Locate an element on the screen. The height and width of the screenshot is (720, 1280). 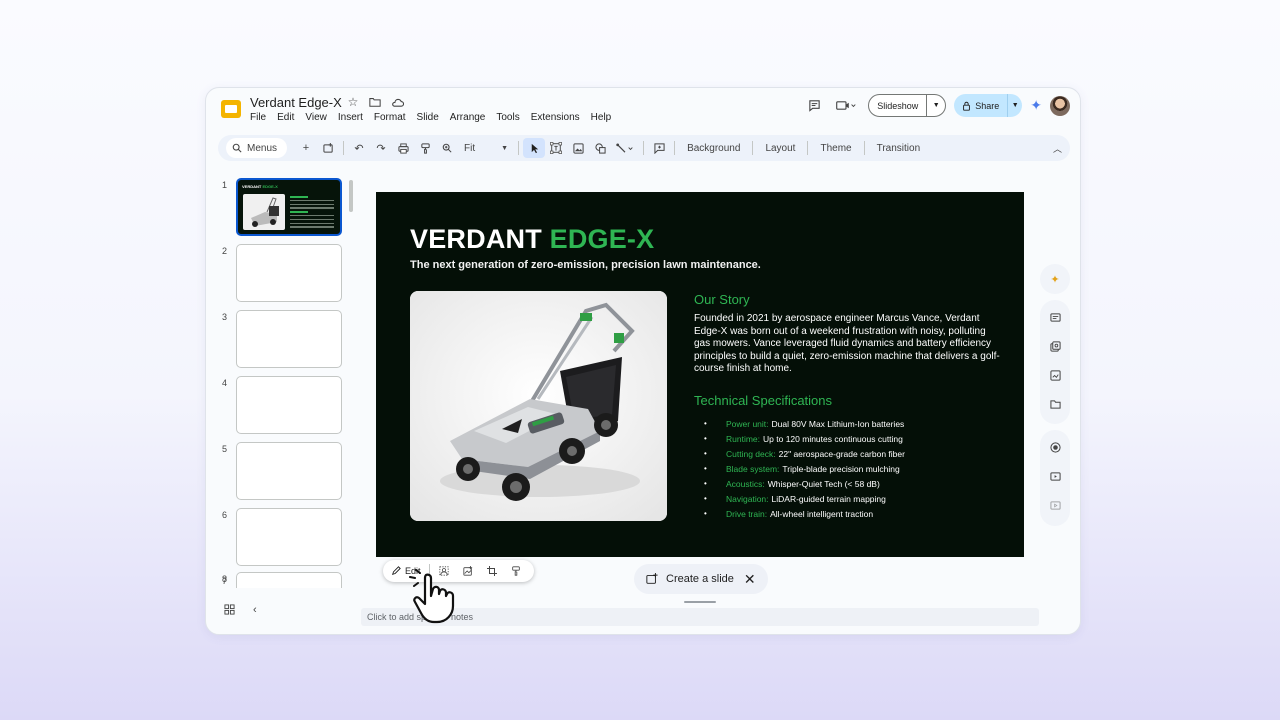
search-menus: Menus is located at coordinates (257, 148).